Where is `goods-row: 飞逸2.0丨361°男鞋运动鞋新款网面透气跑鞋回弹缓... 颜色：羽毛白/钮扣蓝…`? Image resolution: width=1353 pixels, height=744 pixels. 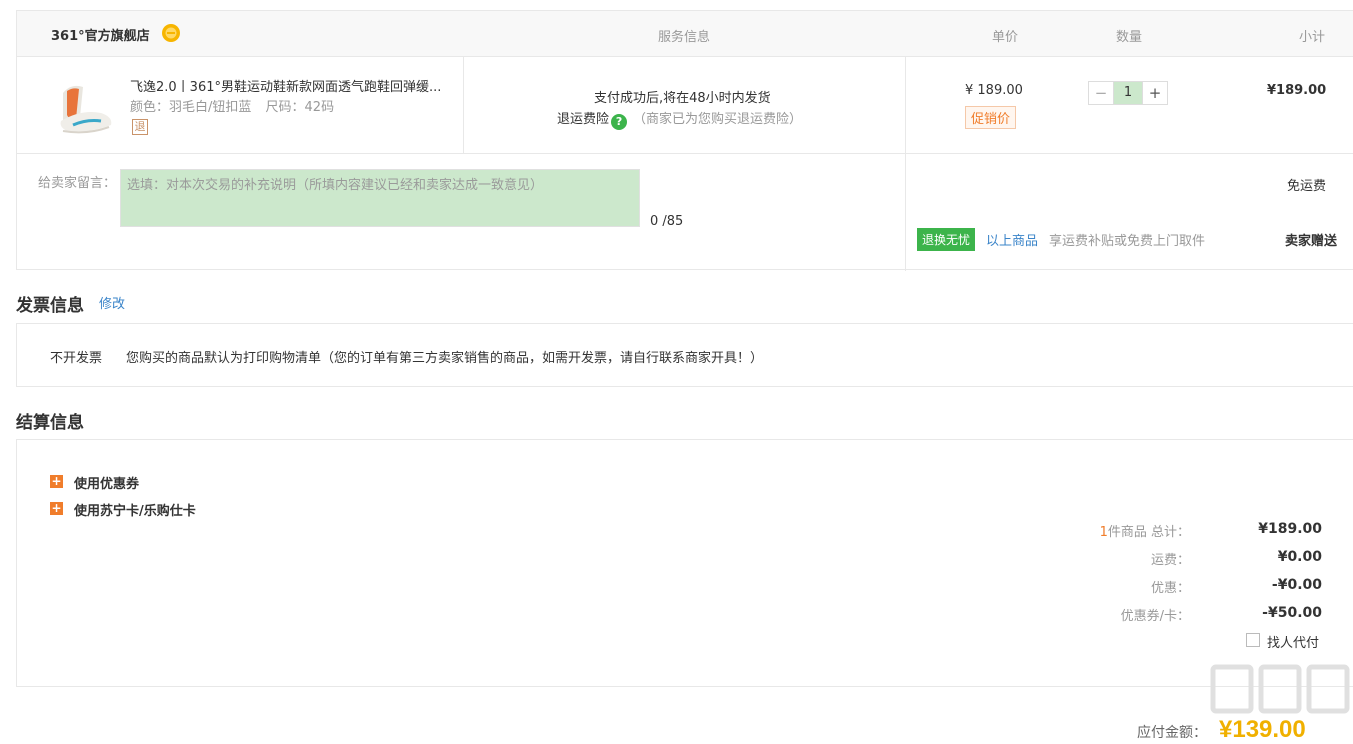 goods-row: 飞逸2.0丨361°男鞋运动鞋新款网面透气跑鞋回弹缓... 颜色：羽毛白/钮扣蓝… is located at coordinates (685, 105).